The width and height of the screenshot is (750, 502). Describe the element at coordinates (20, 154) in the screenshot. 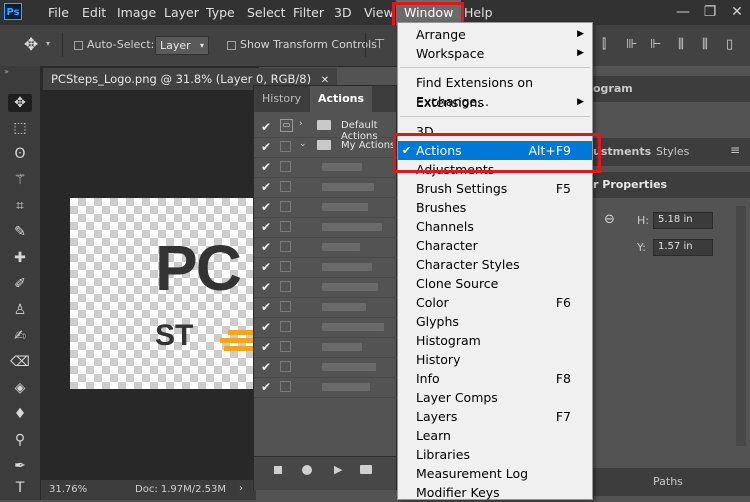

I see `lasso-tool-icon: ʘ` at that location.